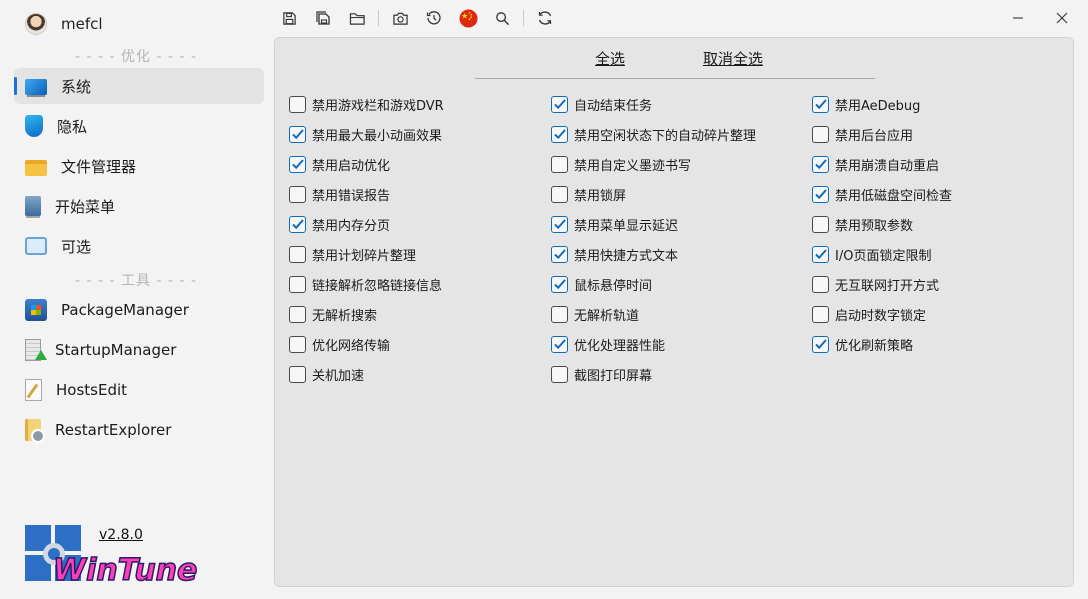 Image resolution: width=1088 pixels, height=599 pixels. I want to click on option-label: 禁用菜单显示延迟, so click(626, 226).